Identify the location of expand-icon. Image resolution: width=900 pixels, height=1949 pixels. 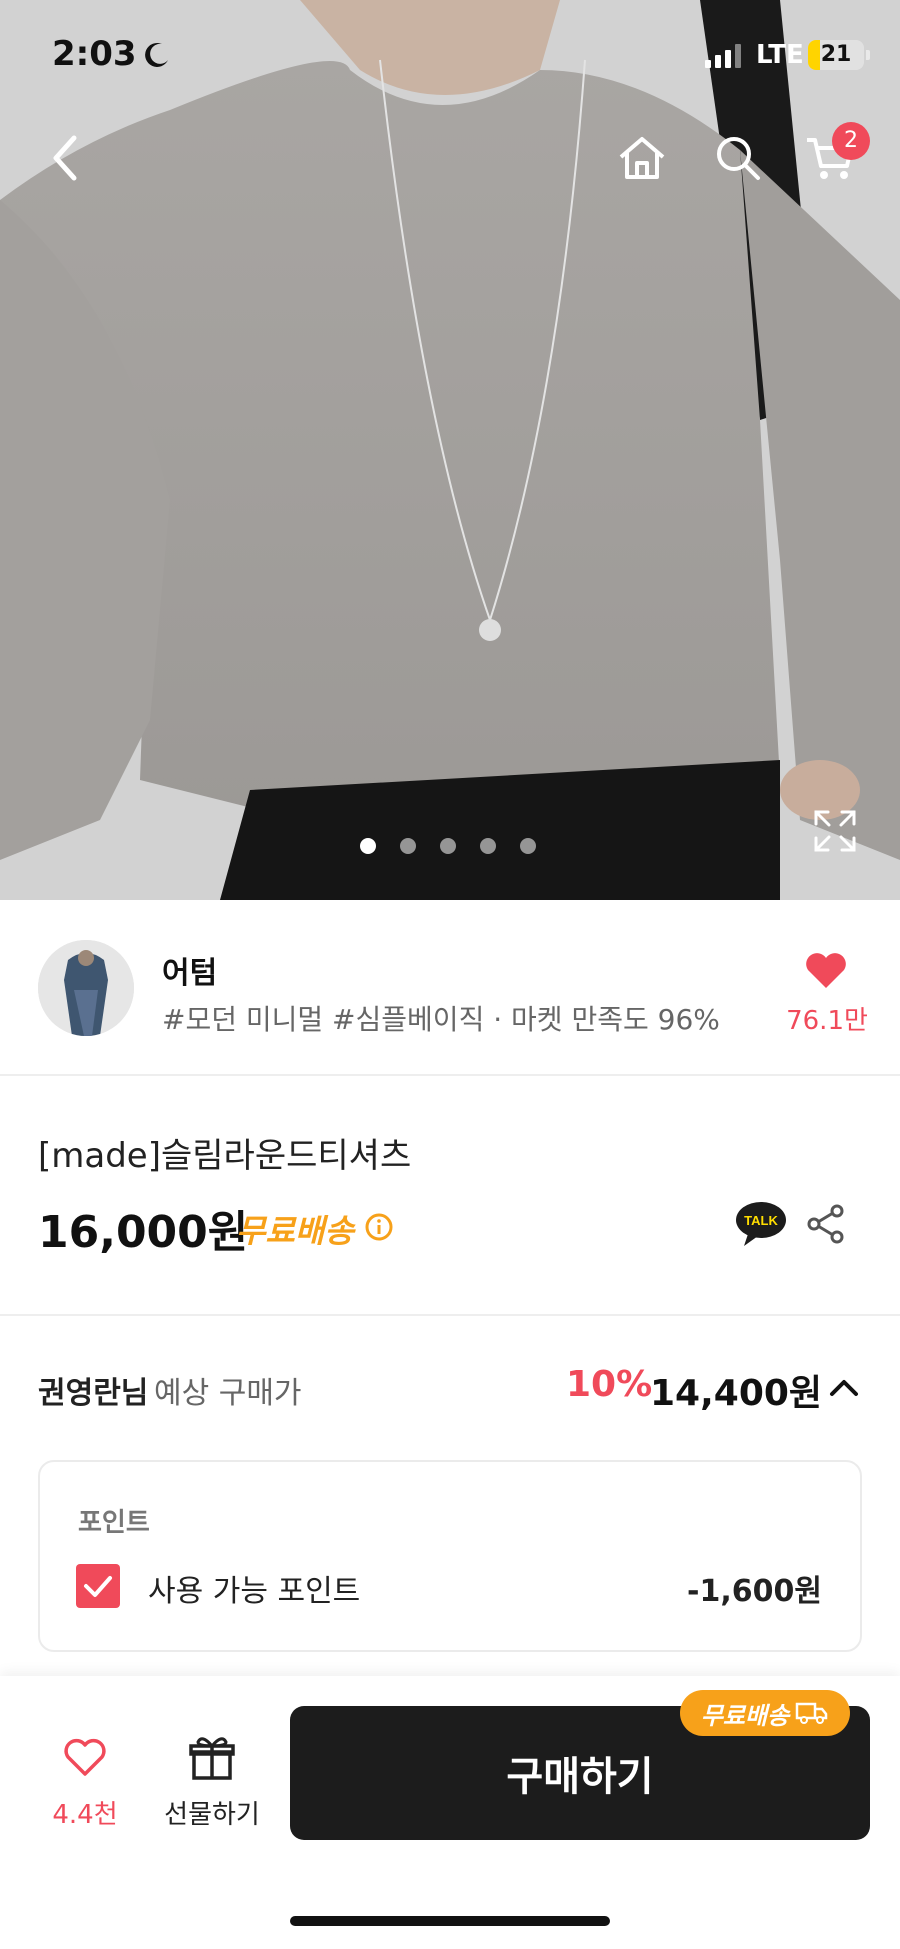
(835, 831).